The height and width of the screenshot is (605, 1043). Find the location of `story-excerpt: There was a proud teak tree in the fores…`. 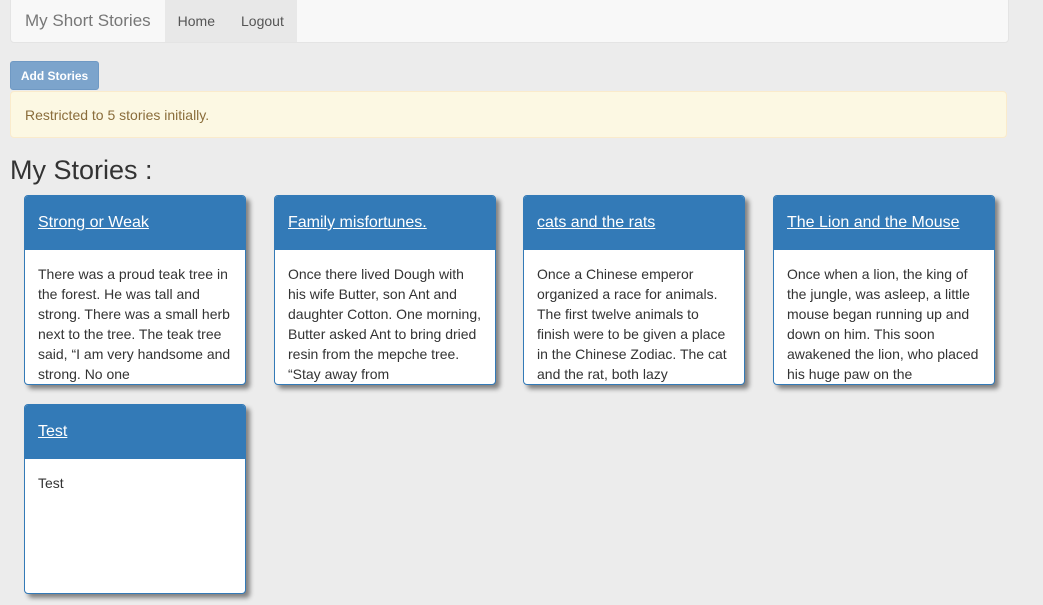

story-excerpt: There was a proud teak tree in the fores… is located at coordinates (134, 324).